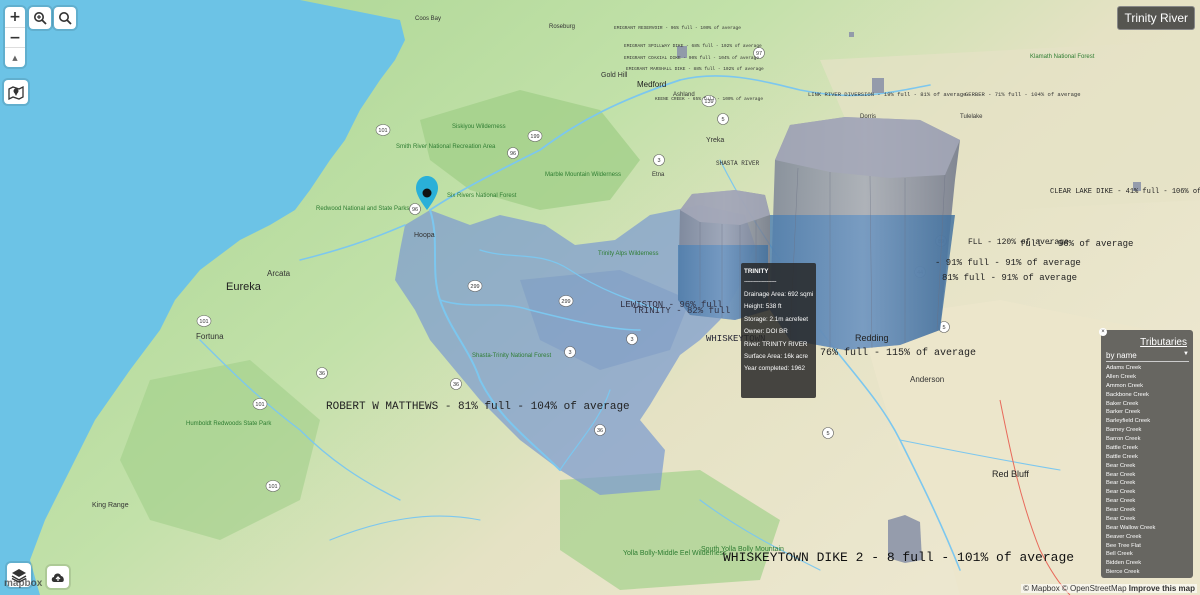 The image size is (1200, 595). I want to click on park-label: Redwood National and State Parks, so click(362, 209).